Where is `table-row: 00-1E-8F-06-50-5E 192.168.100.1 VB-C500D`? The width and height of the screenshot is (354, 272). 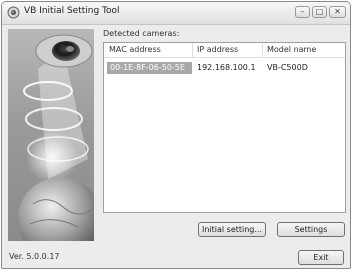
table-row: 00-1E-8F-06-50-5E 192.168.100.1 VB-C500D is located at coordinates (224, 68).